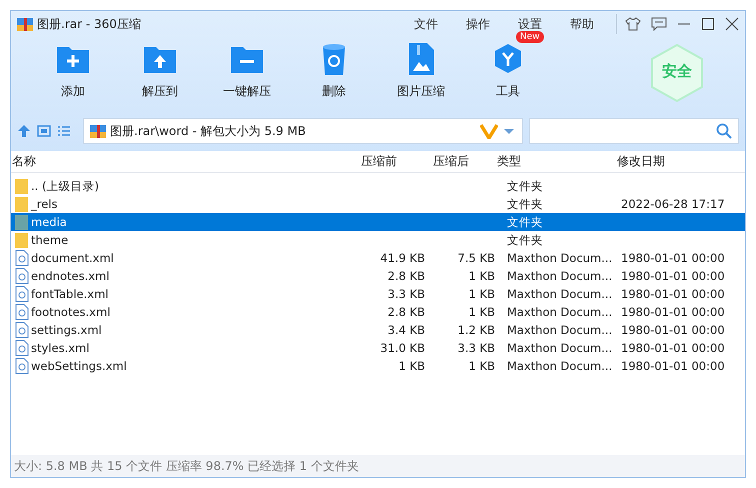  Describe the element at coordinates (426, 24) in the screenshot. I see `menu-item: 文件` at that location.